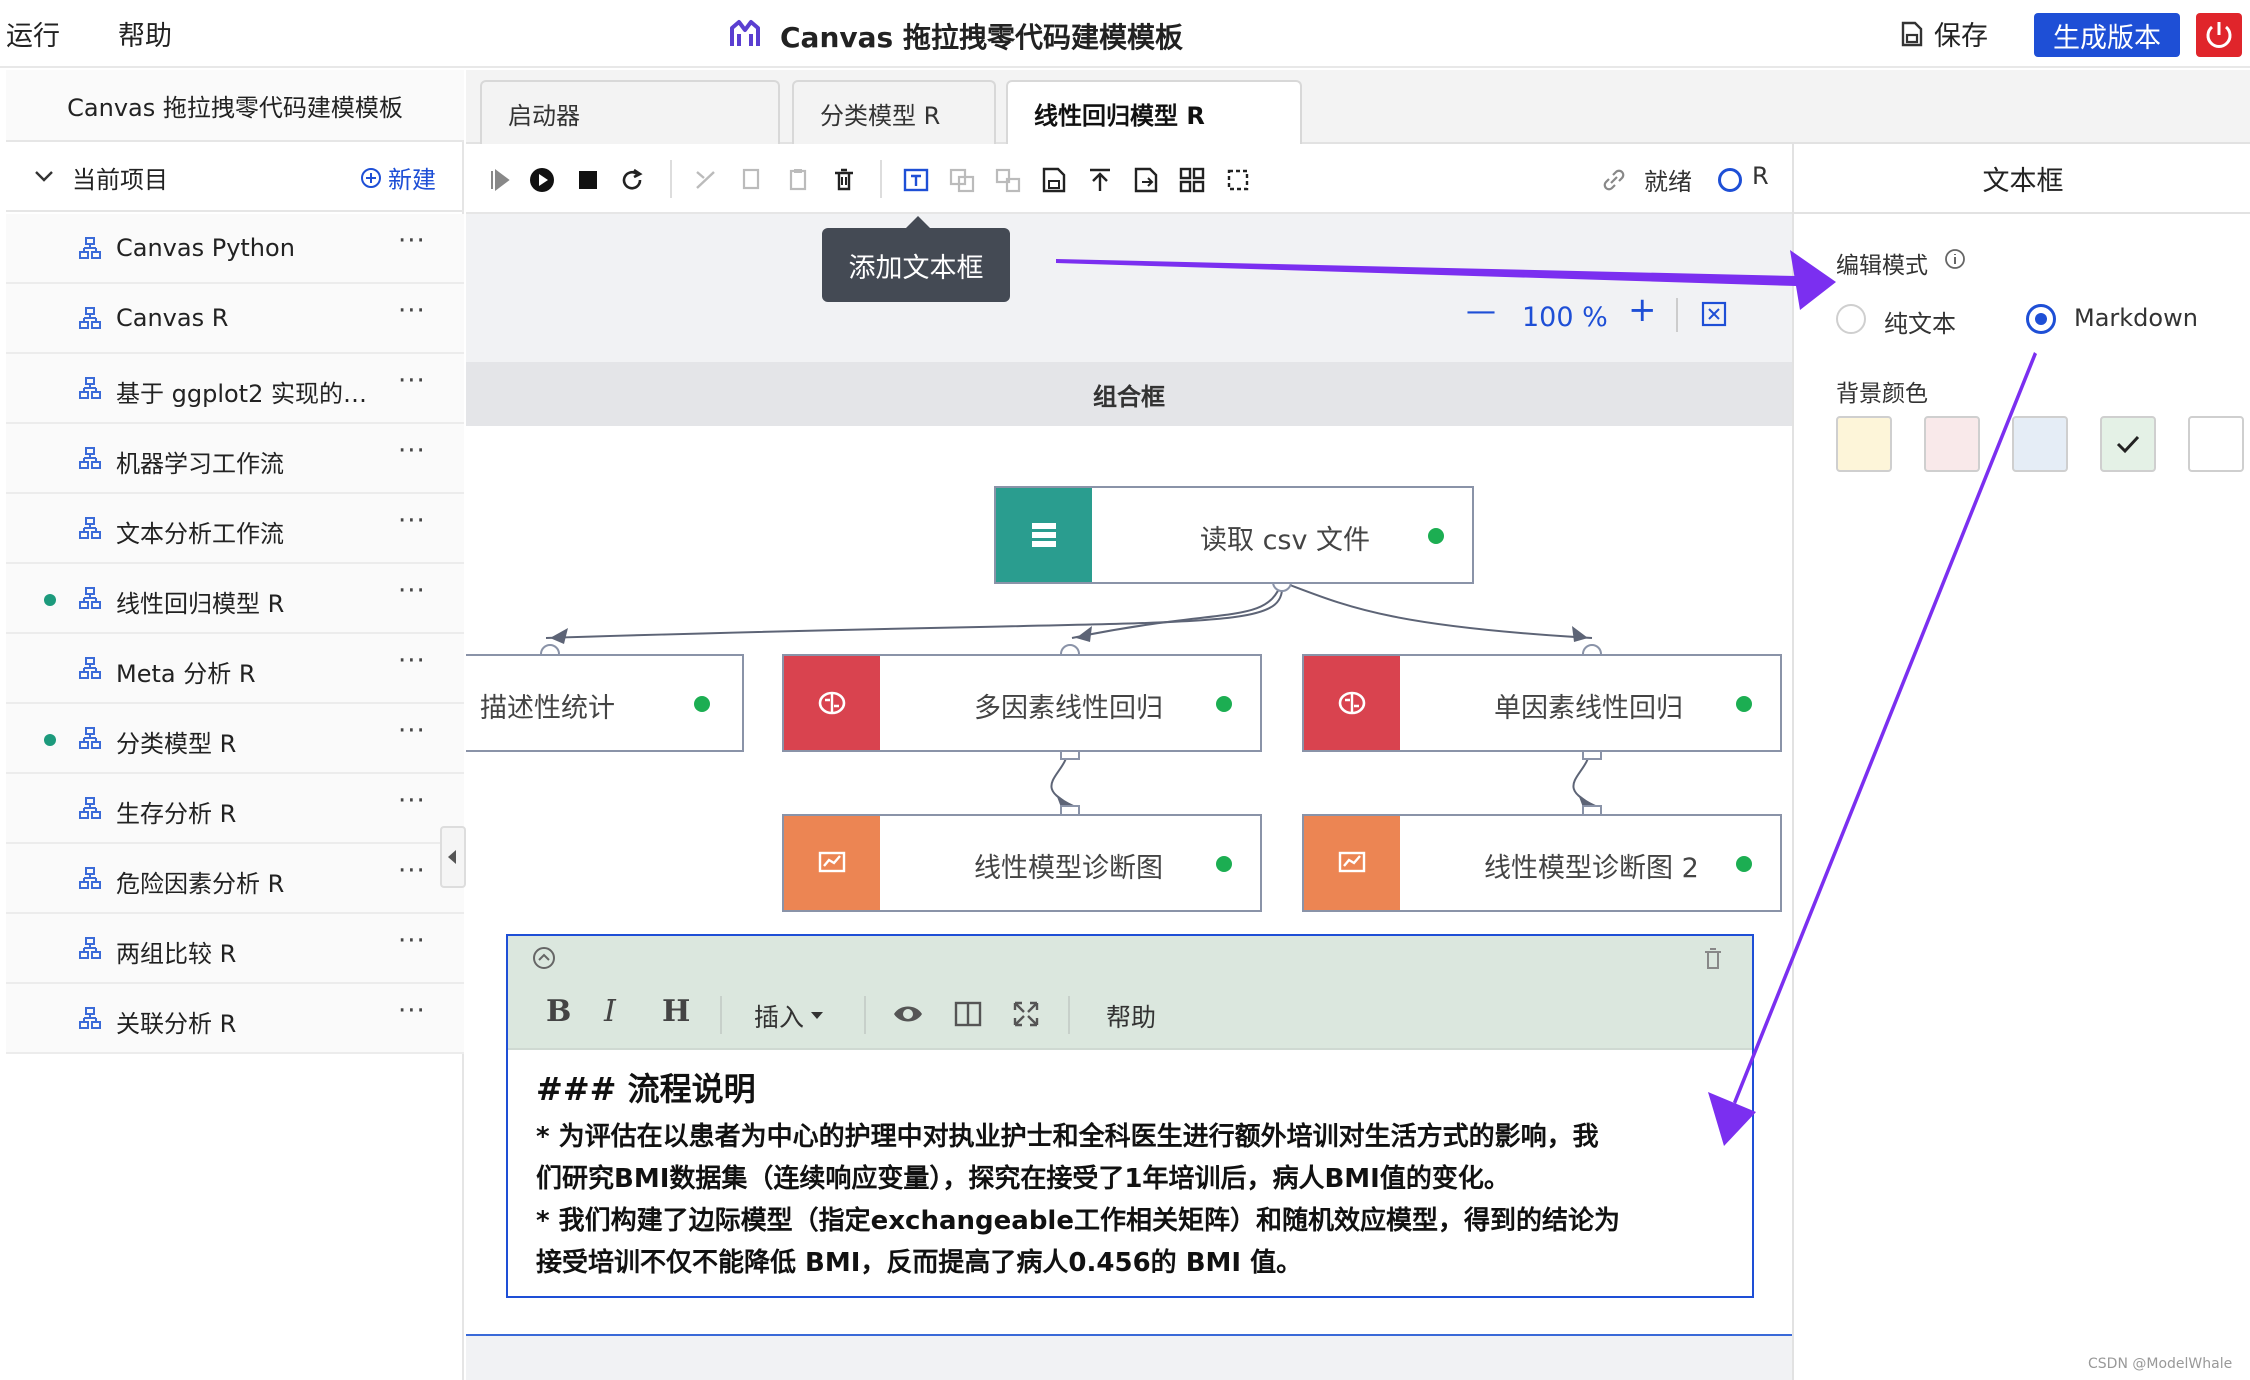 The image size is (2250, 1380). I want to click on top-bar: 运行 帮助 Canvas 拖拉拽零代码建模模板 保存 生成版本, so click(1125, 34).